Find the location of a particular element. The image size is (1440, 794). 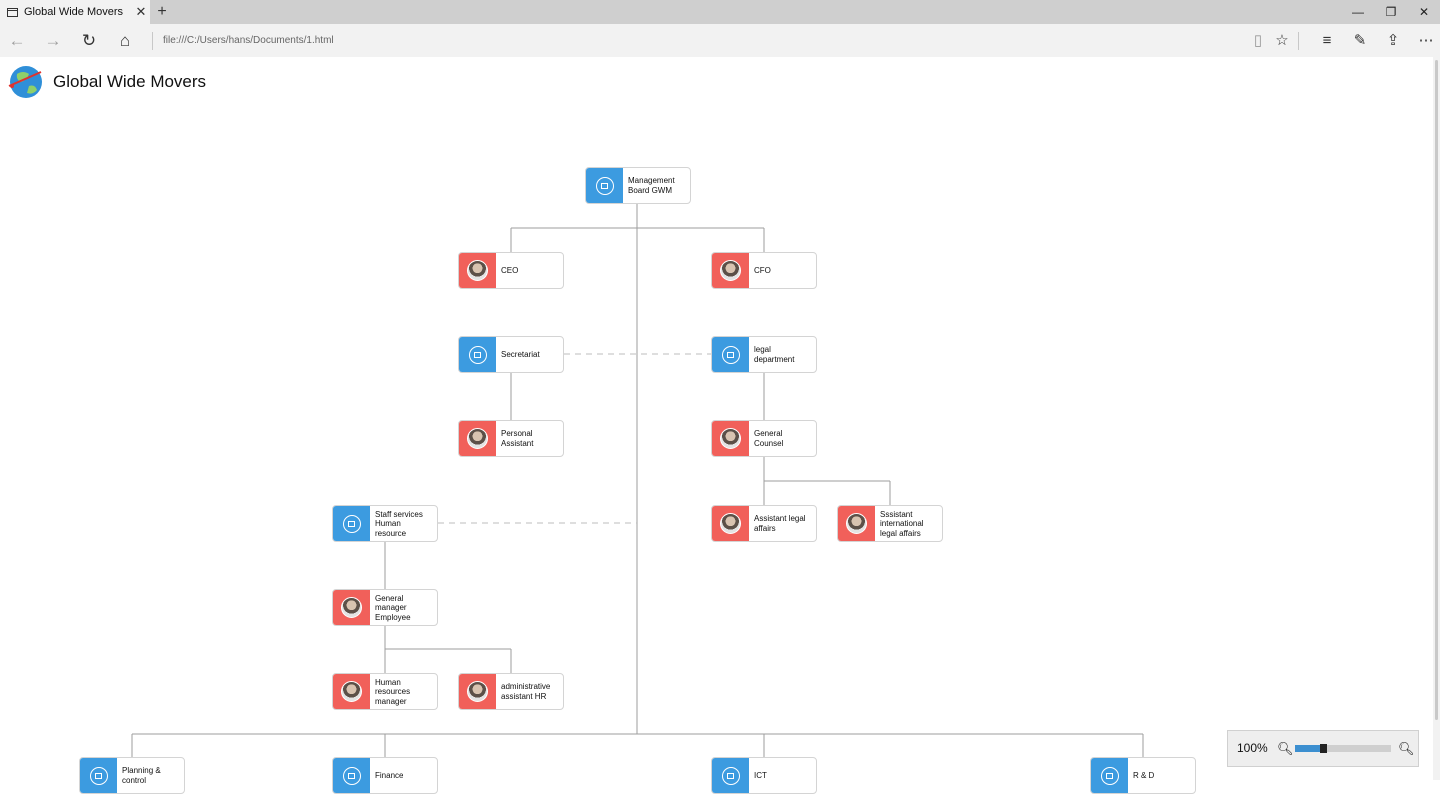

node-label: R & D is located at coordinates (1144, 775).